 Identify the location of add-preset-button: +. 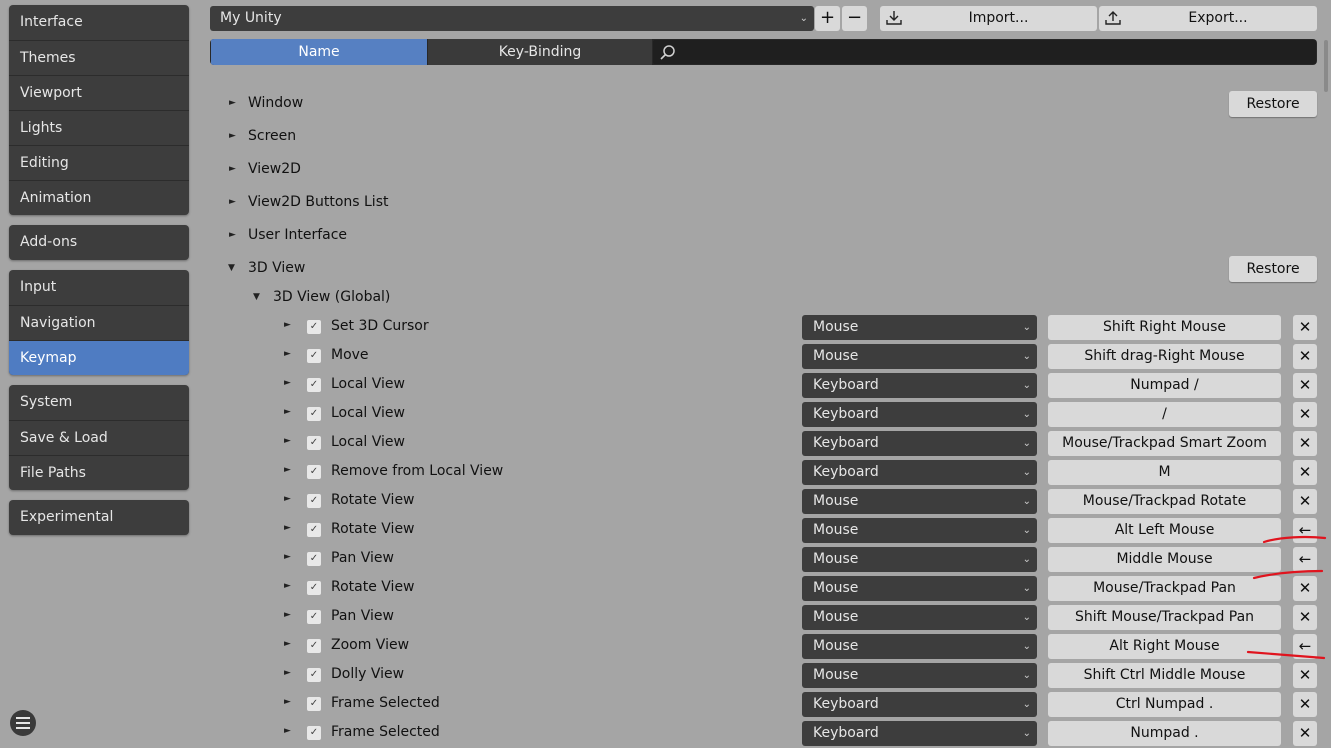
(827, 18).